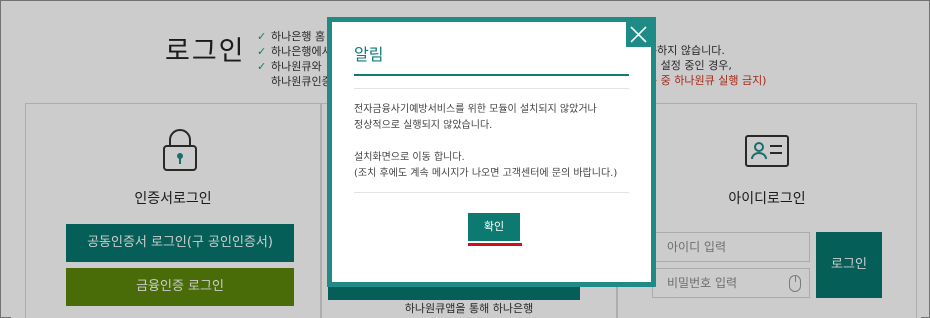 This screenshot has height=318, width=930. What do you see at coordinates (409, 157) in the screenshot?
I see `modal-message-line: 설치화면으로 이동 합니다.` at bounding box center [409, 157].